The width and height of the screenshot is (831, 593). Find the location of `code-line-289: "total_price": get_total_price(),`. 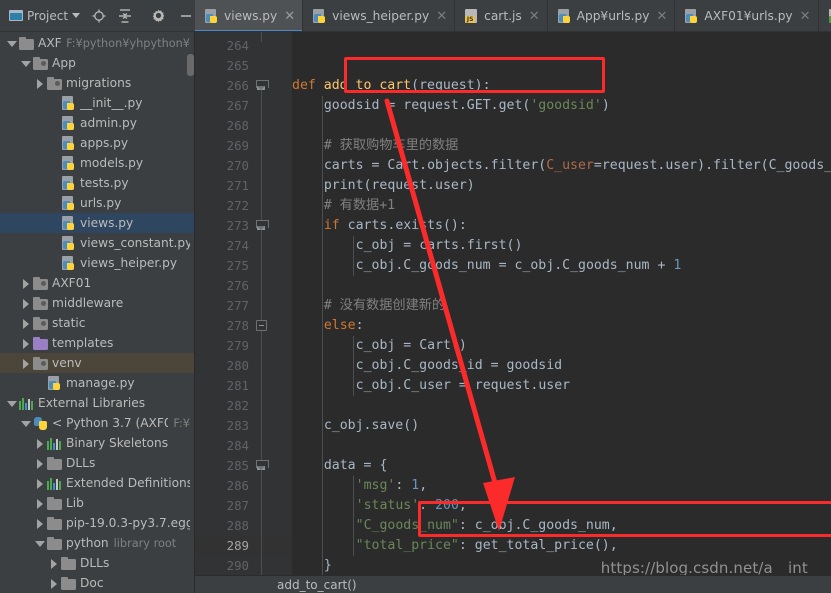

code-line-289: "total_price": get_total_price(), is located at coordinates (455, 546).